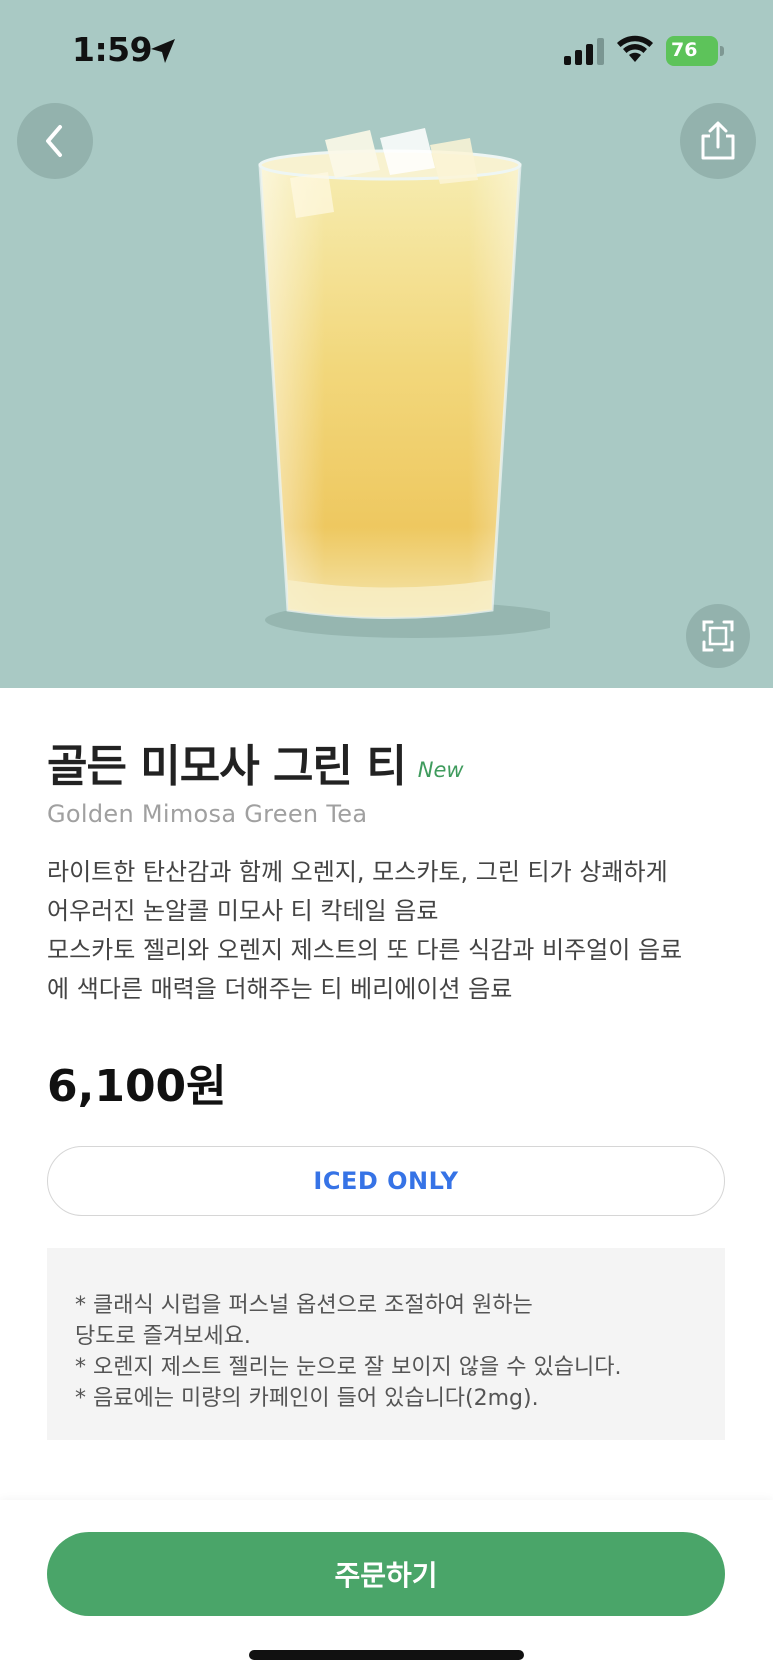 The height and width of the screenshot is (1673, 773). I want to click on wifi-icon, so click(635, 48).